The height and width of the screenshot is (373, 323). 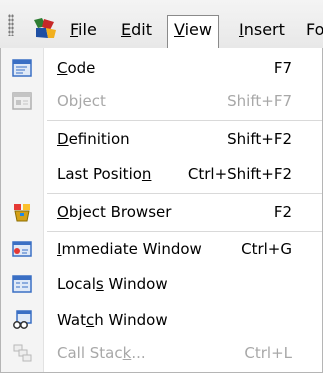 I want to click on menu-item-shortcut: F7, so click(x=282, y=68).